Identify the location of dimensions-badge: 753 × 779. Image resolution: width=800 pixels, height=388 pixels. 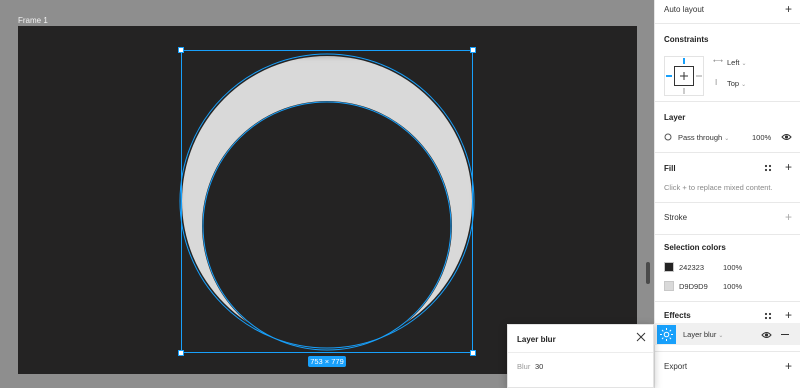
(327, 361).